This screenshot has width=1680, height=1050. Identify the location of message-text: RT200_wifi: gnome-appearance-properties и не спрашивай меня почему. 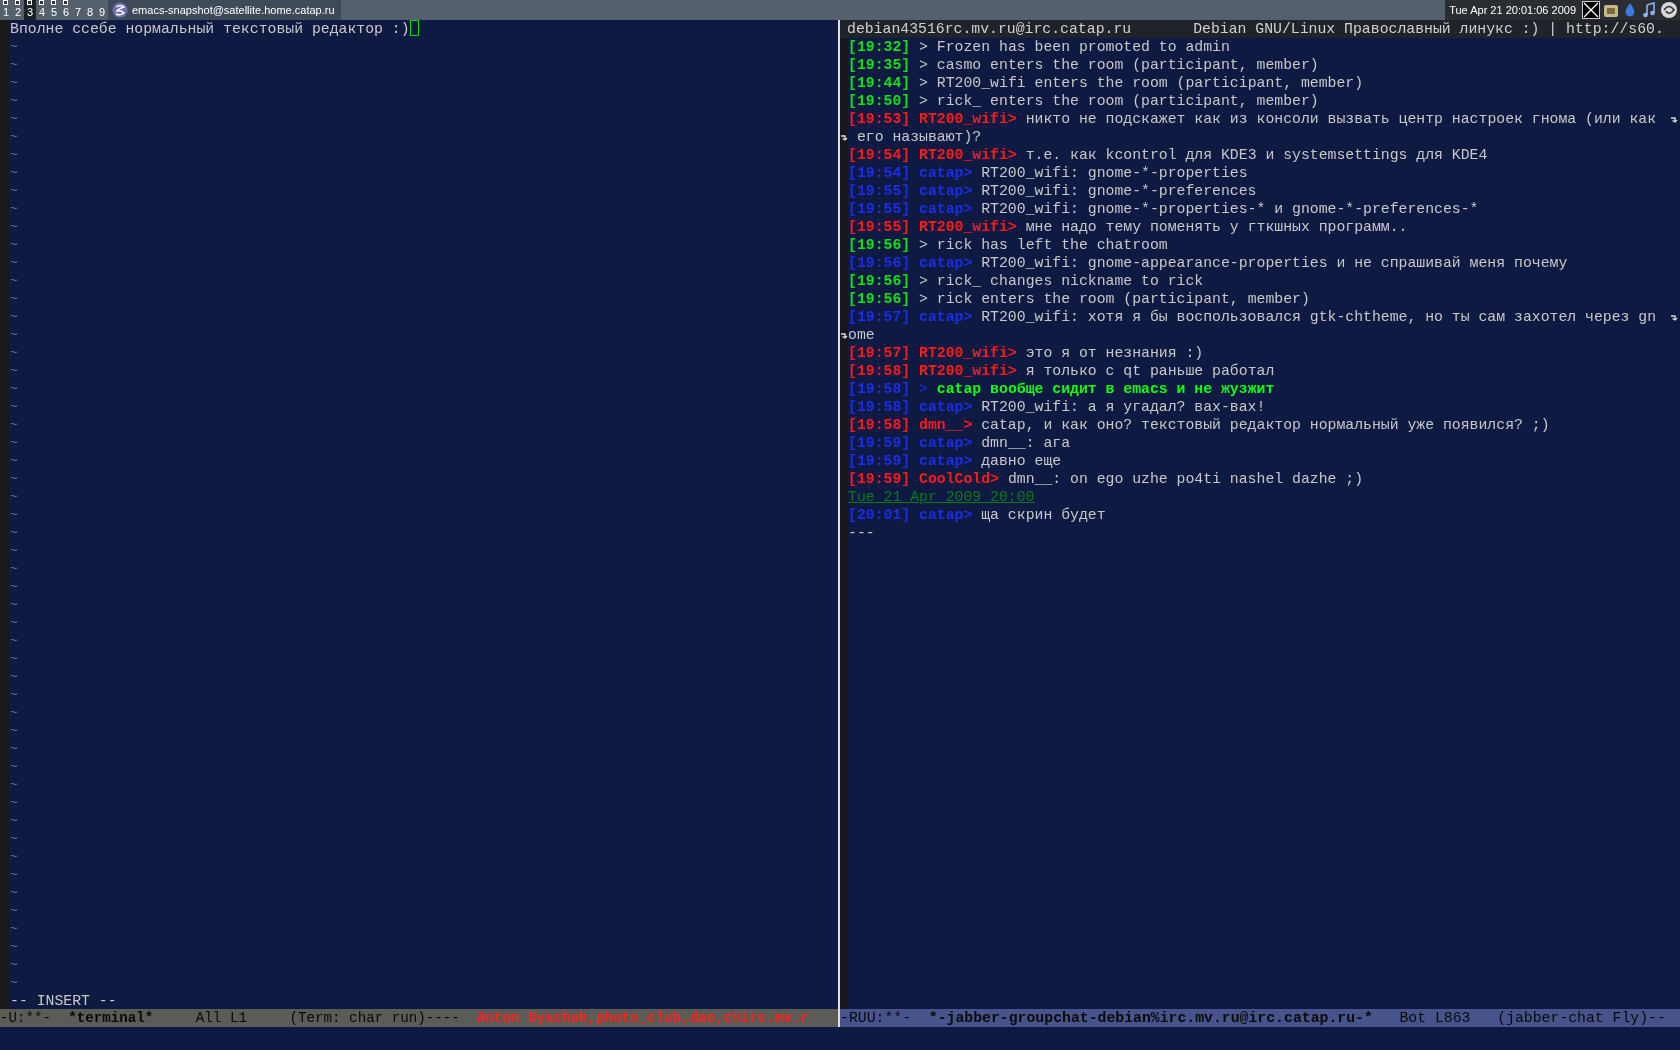
(1274, 263).